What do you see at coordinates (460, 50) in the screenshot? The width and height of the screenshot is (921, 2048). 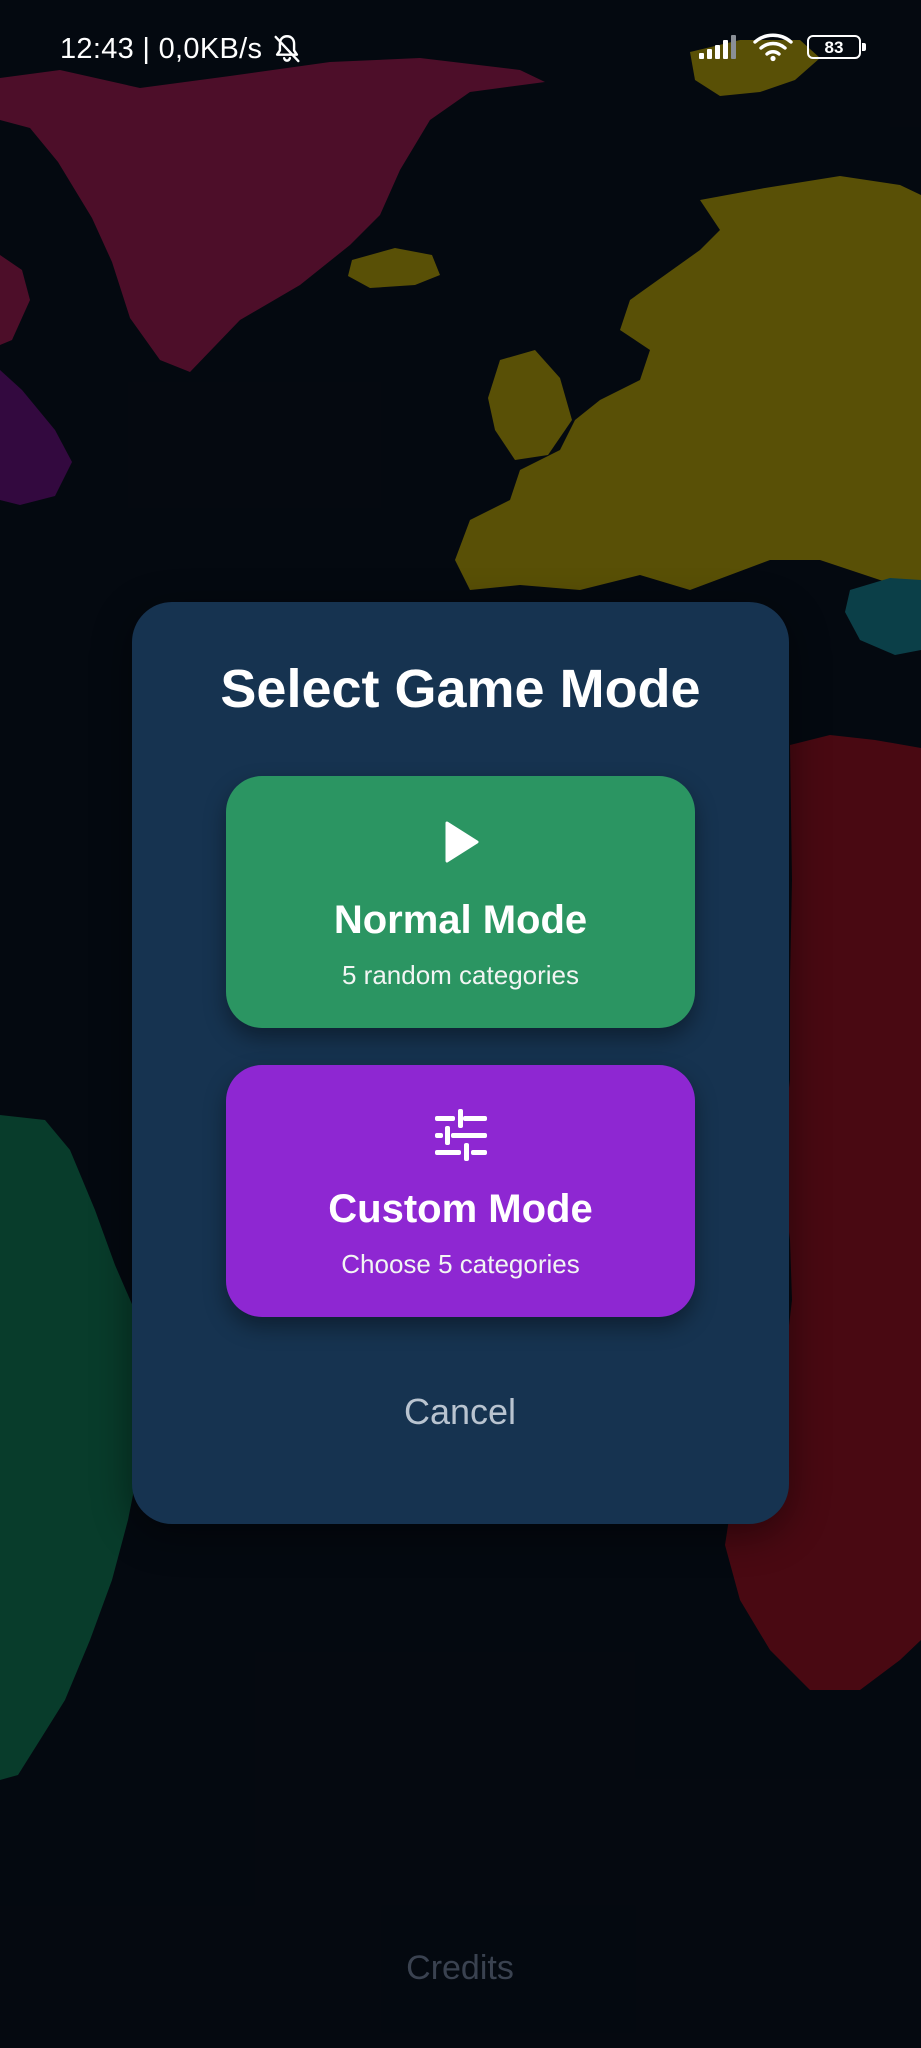 I see `status-bar: 12:43 | 0,0KB/s 83` at bounding box center [460, 50].